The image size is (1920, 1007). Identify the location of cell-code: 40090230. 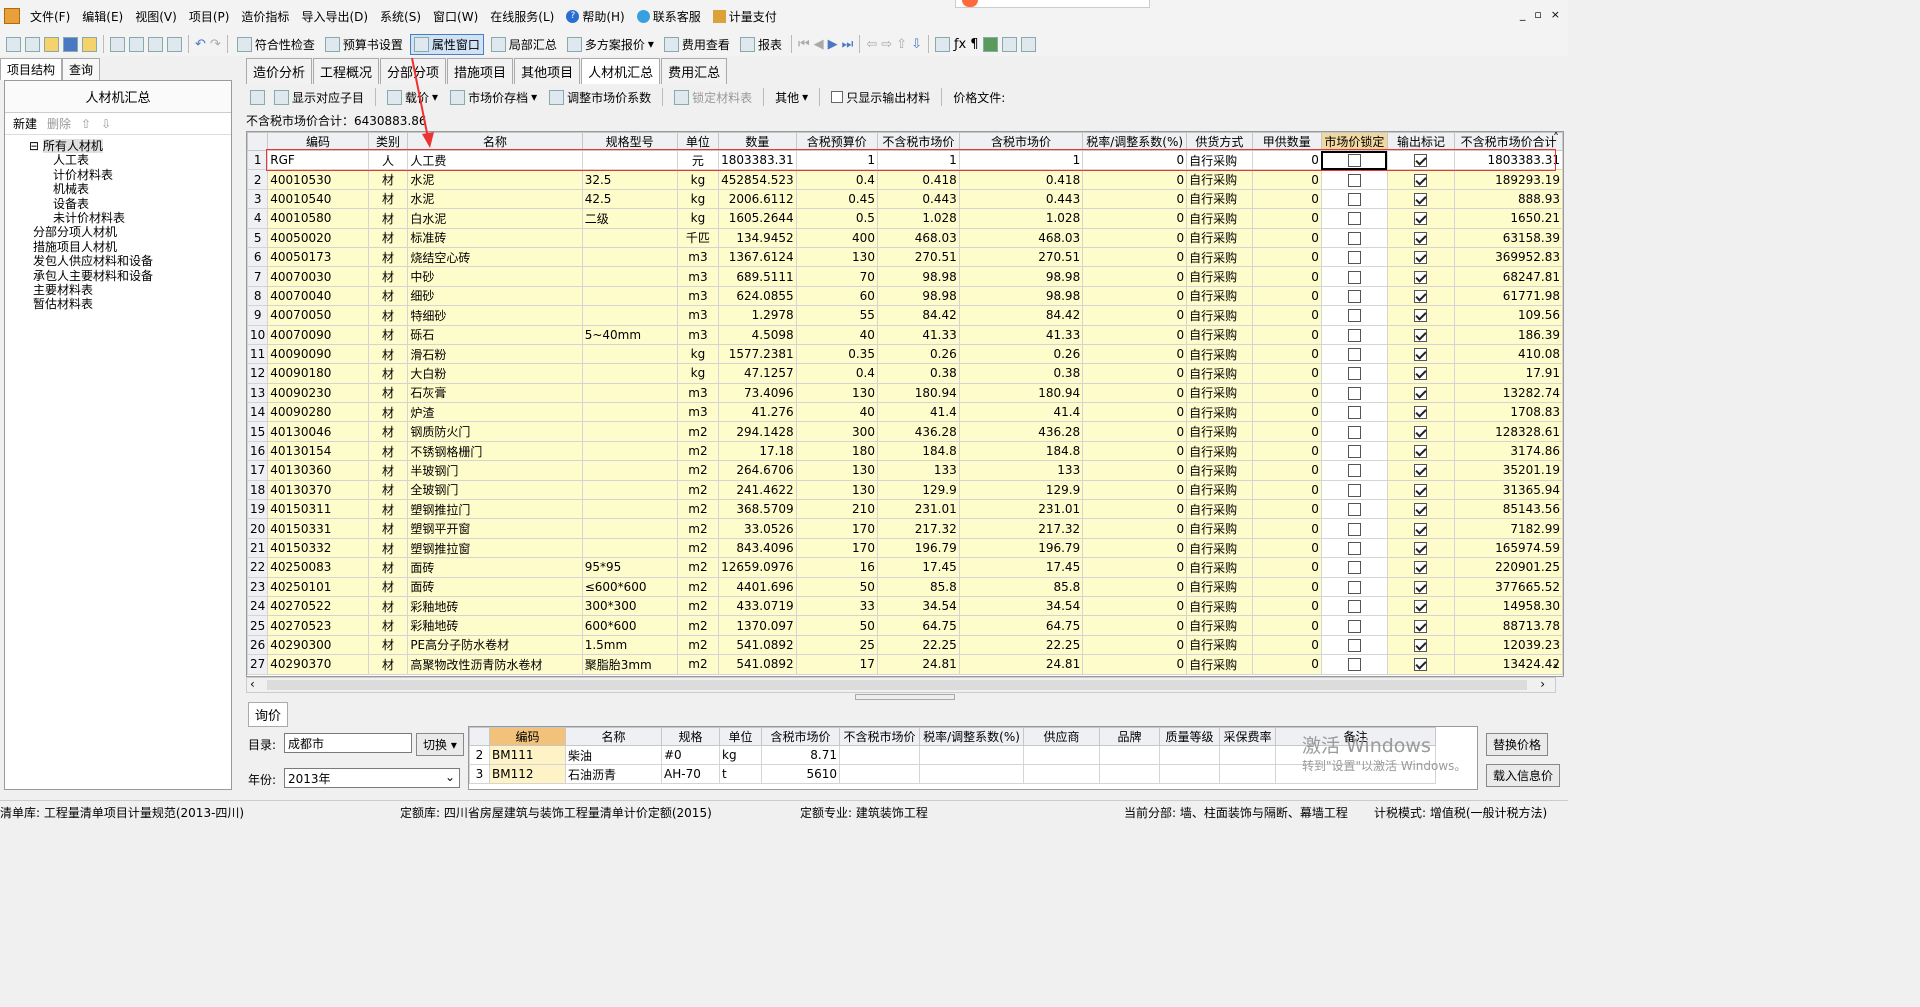
(318, 393).